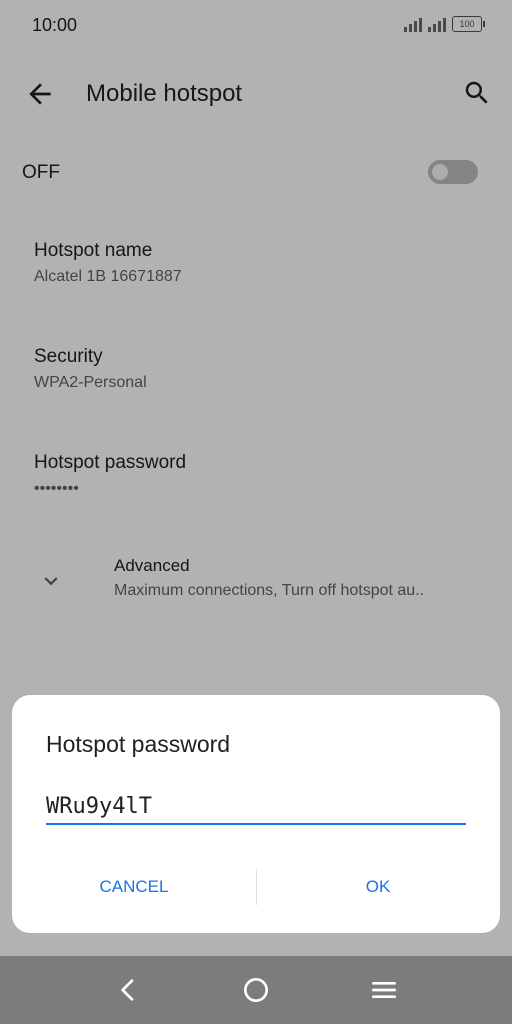 This screenshot has width=512, height=1024. I want to click on nav-home-icon, so click(256, 990).